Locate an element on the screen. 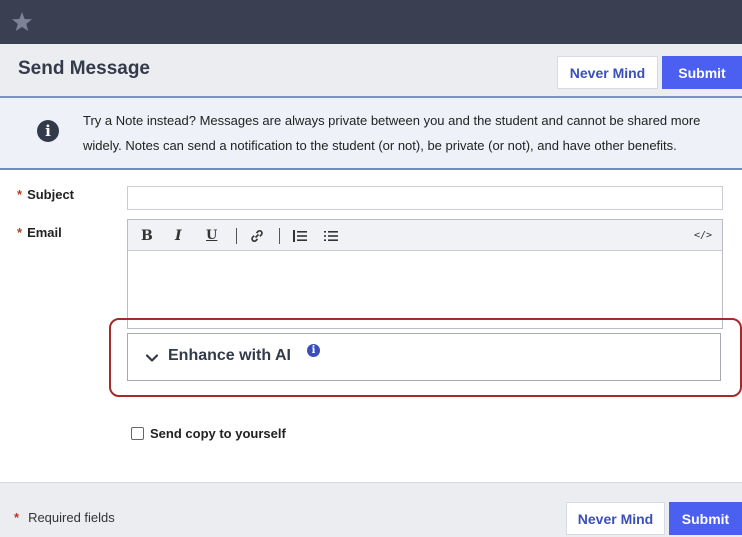 This screenshot has height=537, width=742. bold-button: B is located at coordinates (147, 236).